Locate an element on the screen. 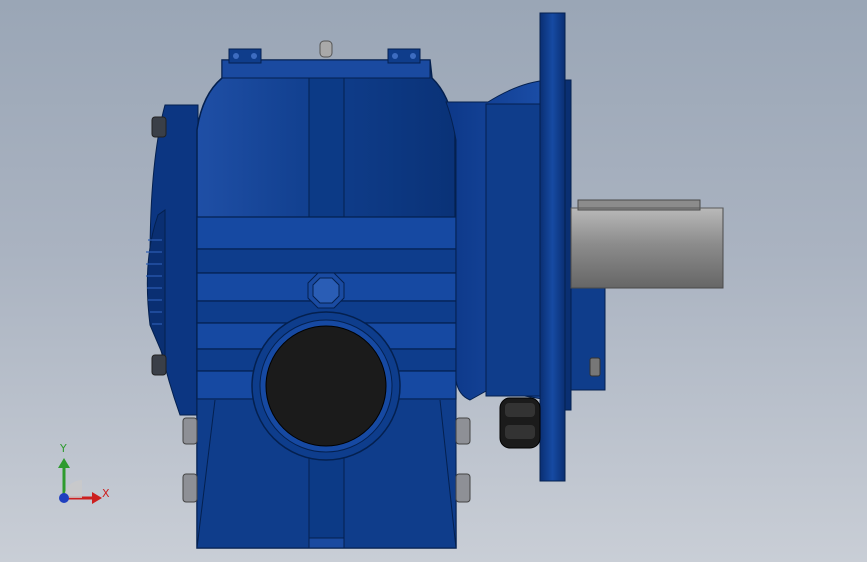  input-adapter is located at coordinates (497, 240).